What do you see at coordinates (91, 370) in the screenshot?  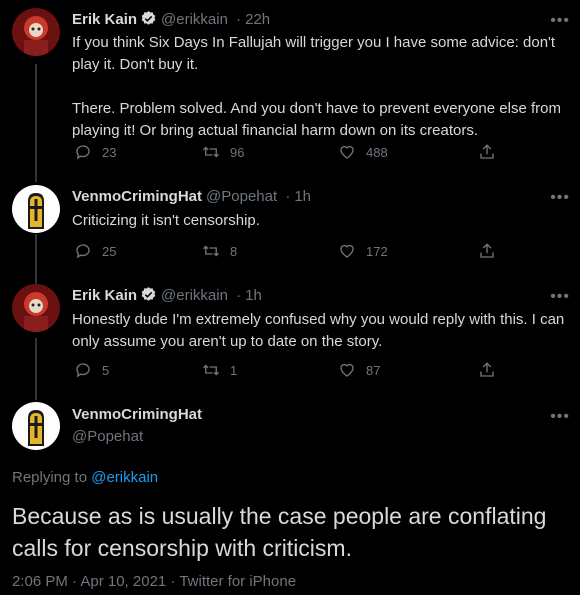 I see `reply-button: 5` at bounding box center [91, 370].